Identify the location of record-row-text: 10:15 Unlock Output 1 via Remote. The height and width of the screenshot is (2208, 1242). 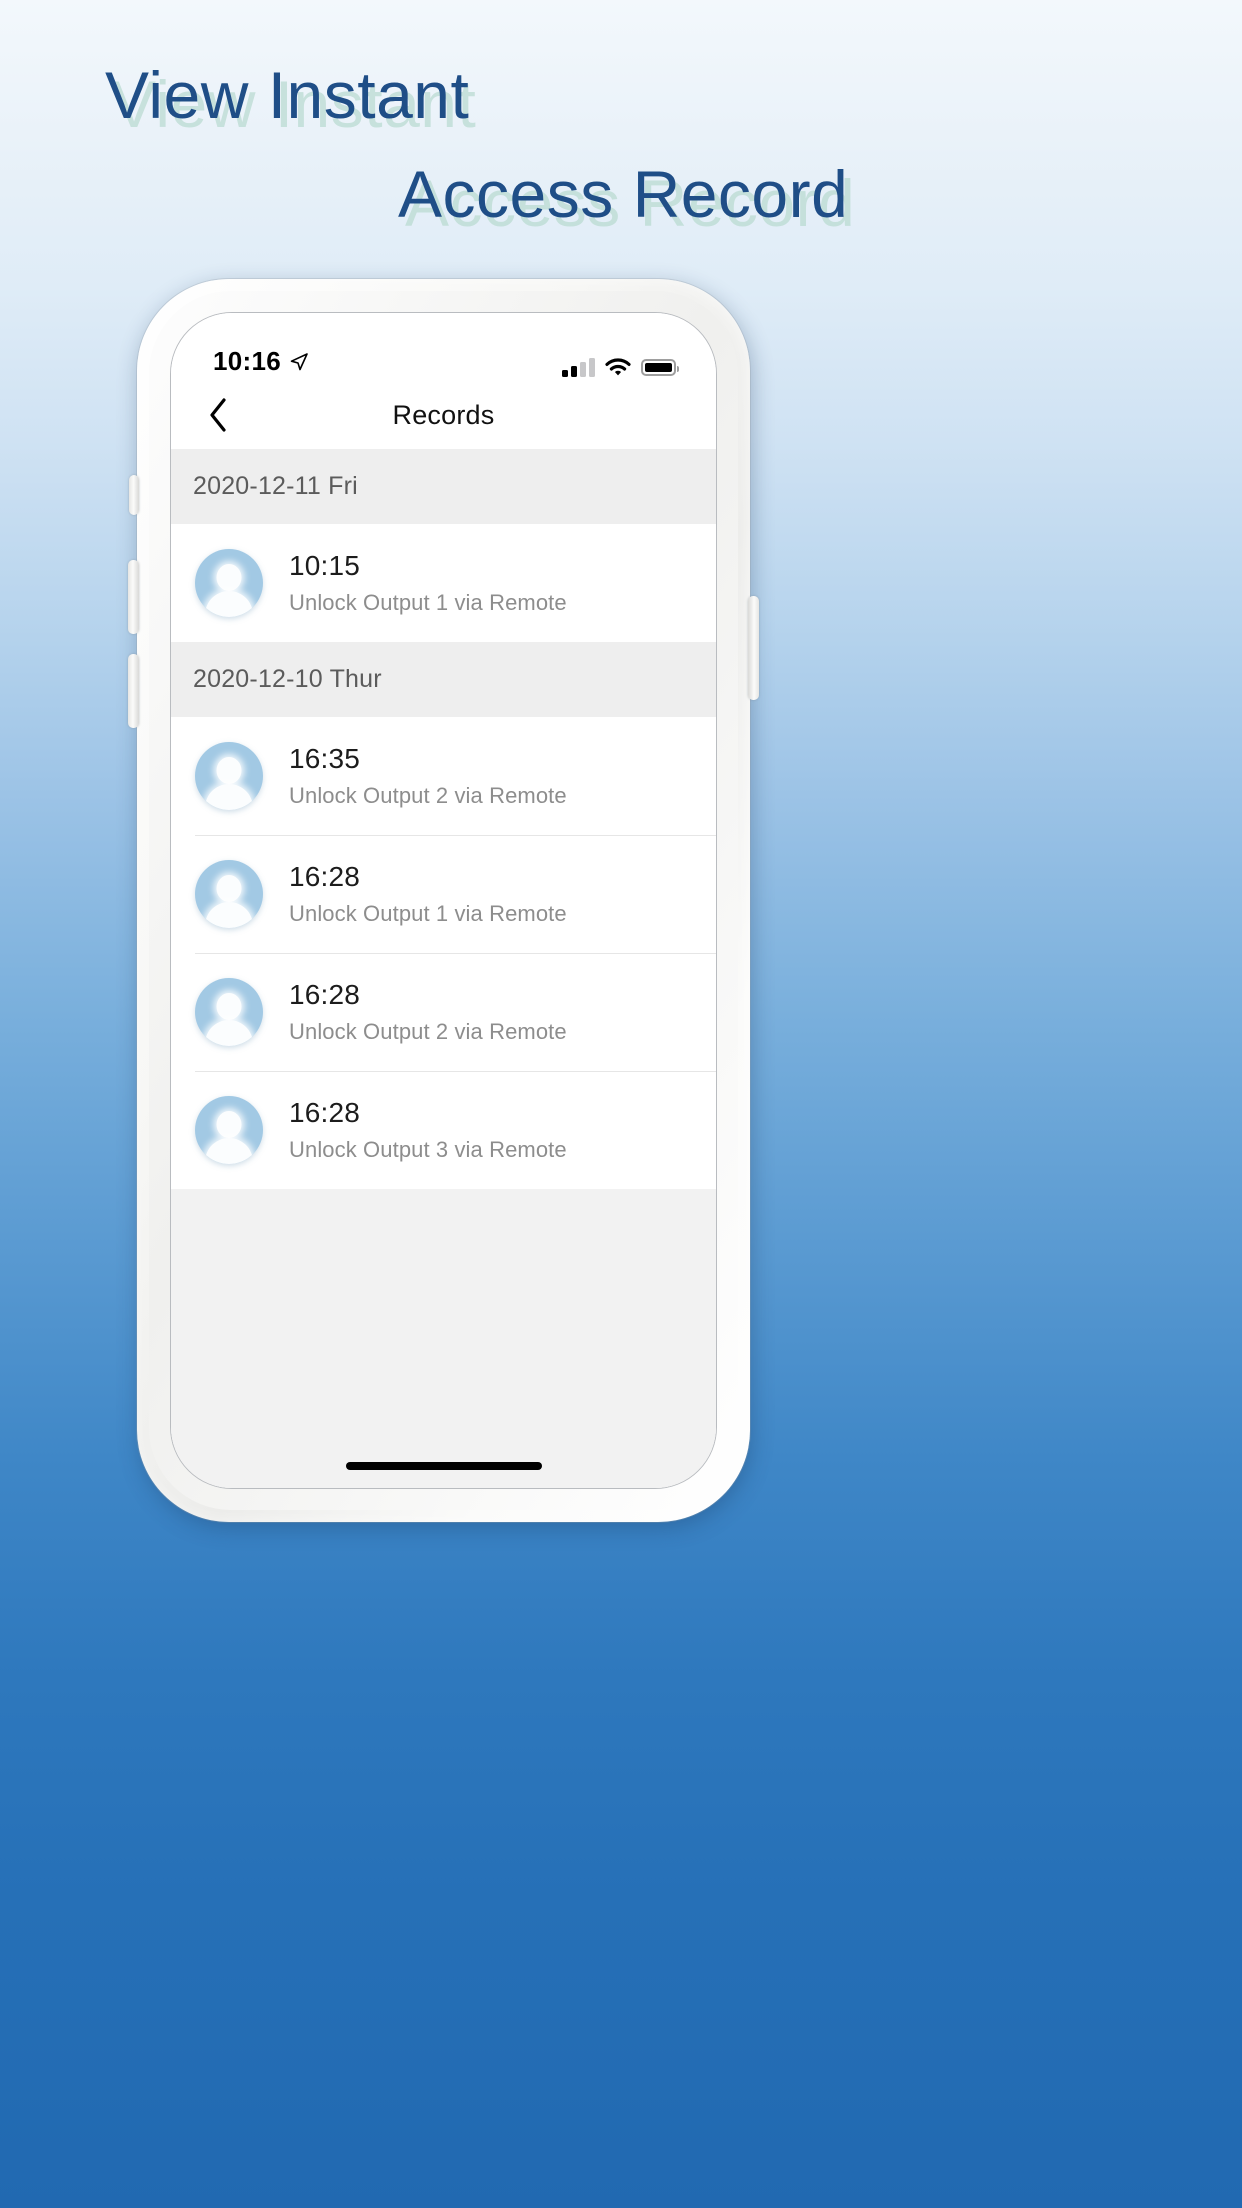
(428, 583).